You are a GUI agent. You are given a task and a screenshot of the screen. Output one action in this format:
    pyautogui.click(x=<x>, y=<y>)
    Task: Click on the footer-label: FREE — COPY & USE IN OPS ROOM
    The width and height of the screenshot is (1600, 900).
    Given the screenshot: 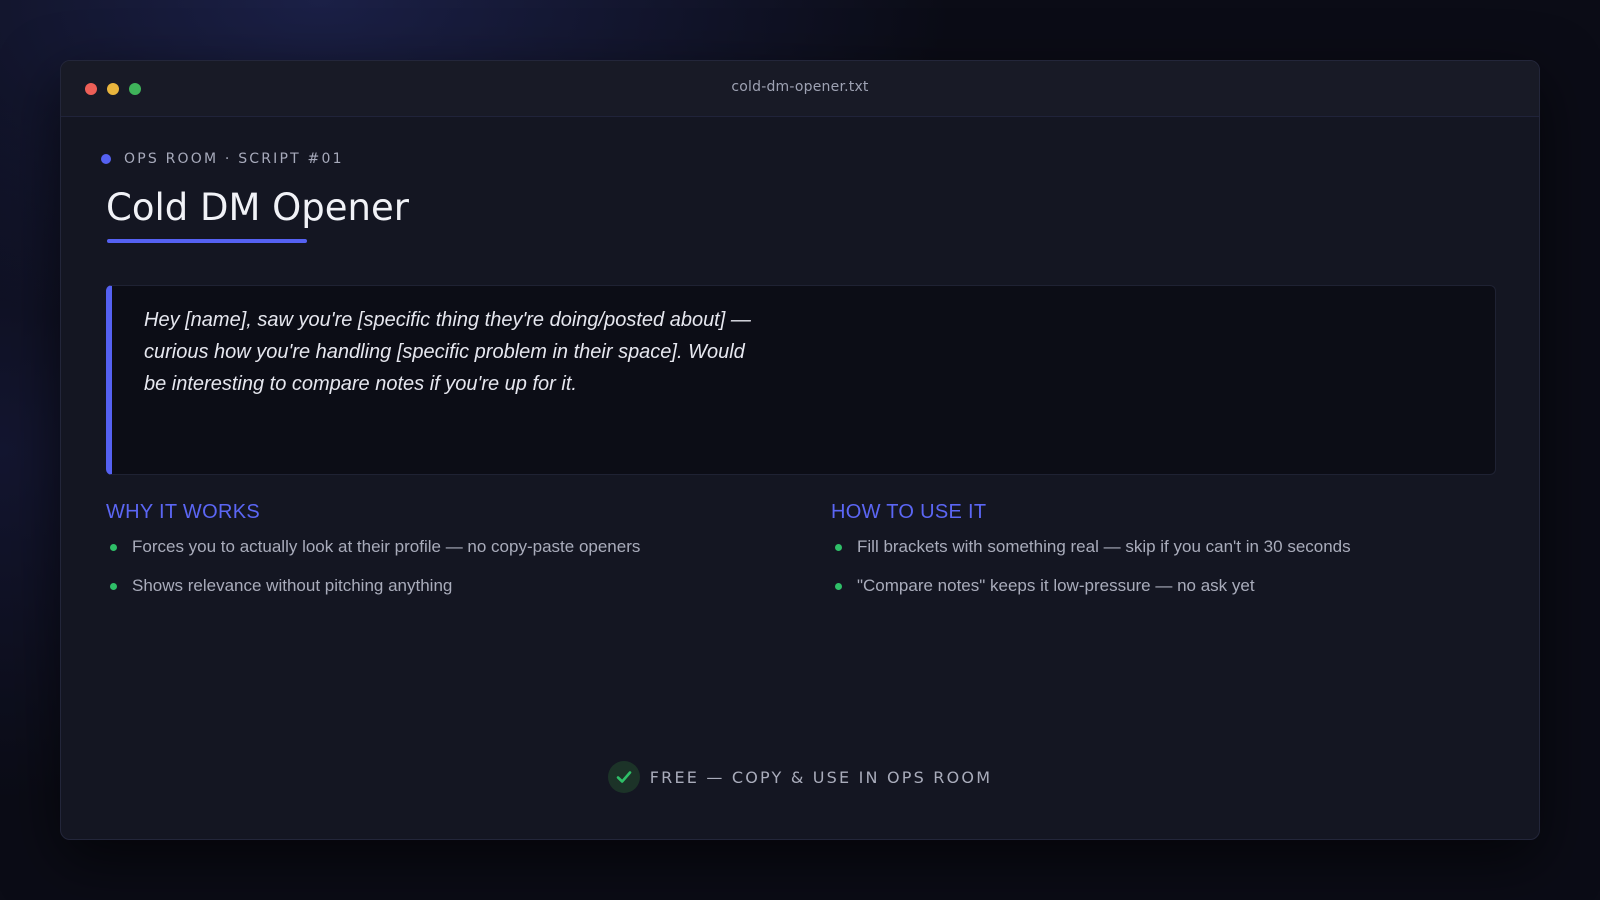 What is the action you would take?
    pyautogui.click(x=821, y=777)
    